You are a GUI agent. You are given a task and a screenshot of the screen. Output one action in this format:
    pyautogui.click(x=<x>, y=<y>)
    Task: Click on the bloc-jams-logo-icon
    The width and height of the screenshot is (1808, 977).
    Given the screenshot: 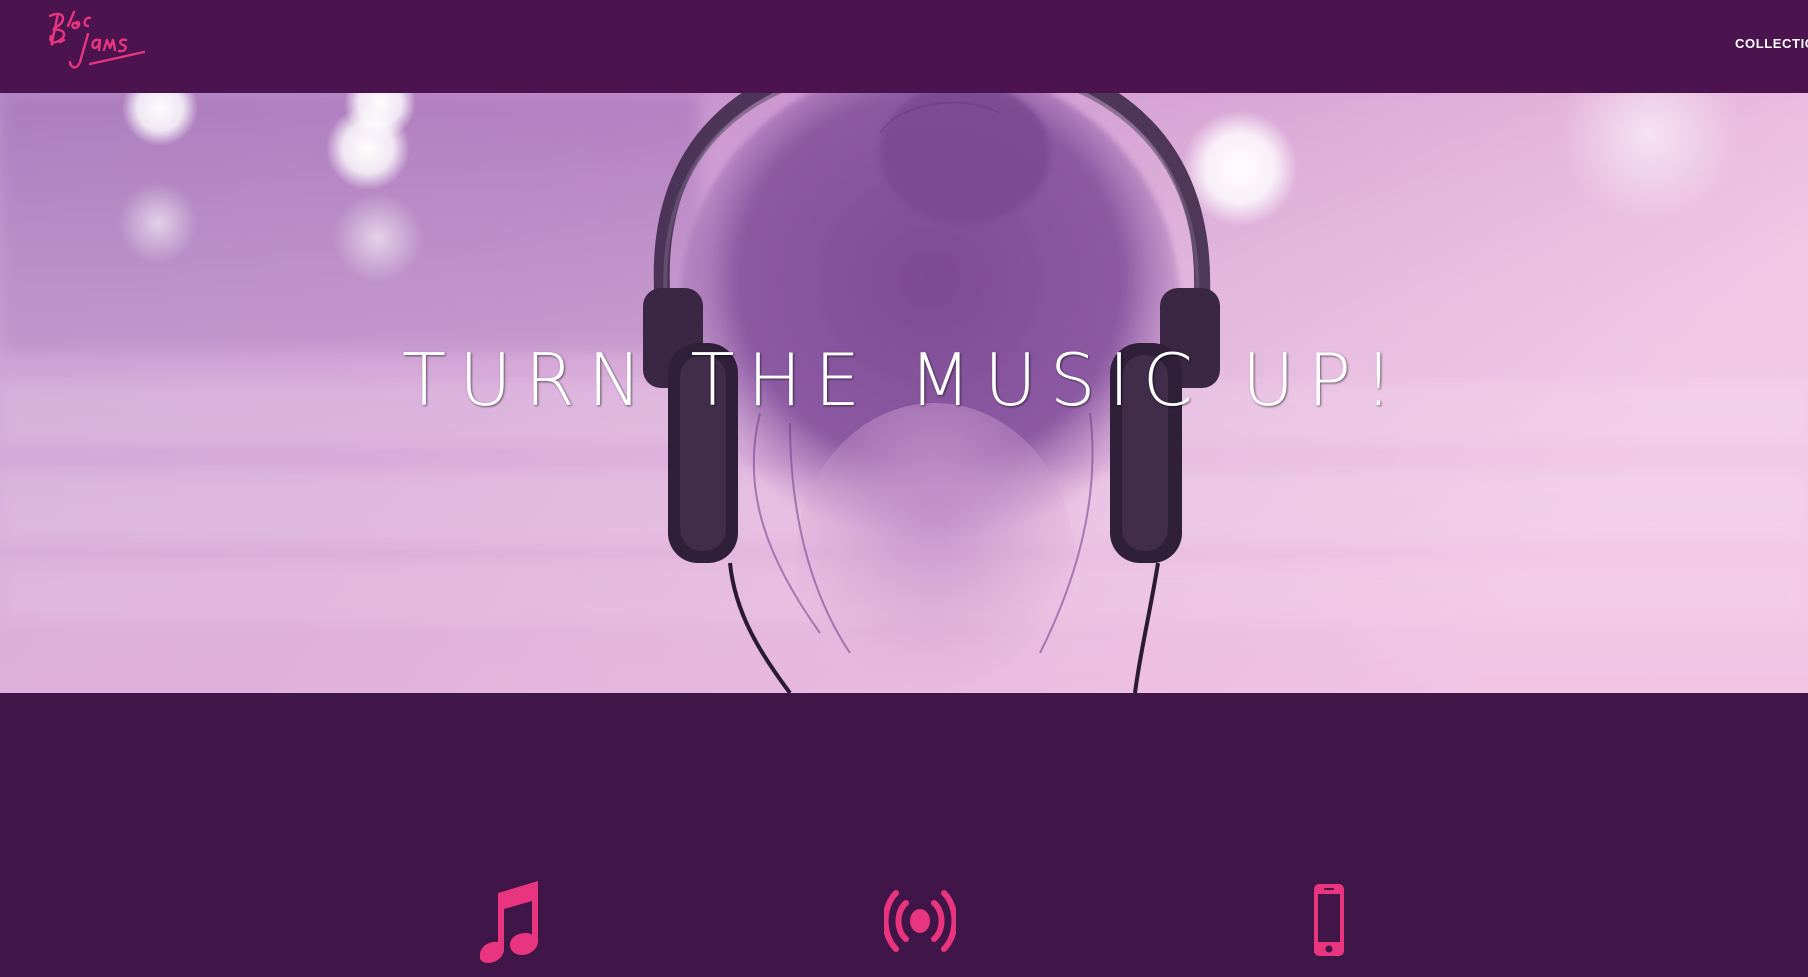 What is the action you would take?
    pyautogui.click(x=97, y=39)
    